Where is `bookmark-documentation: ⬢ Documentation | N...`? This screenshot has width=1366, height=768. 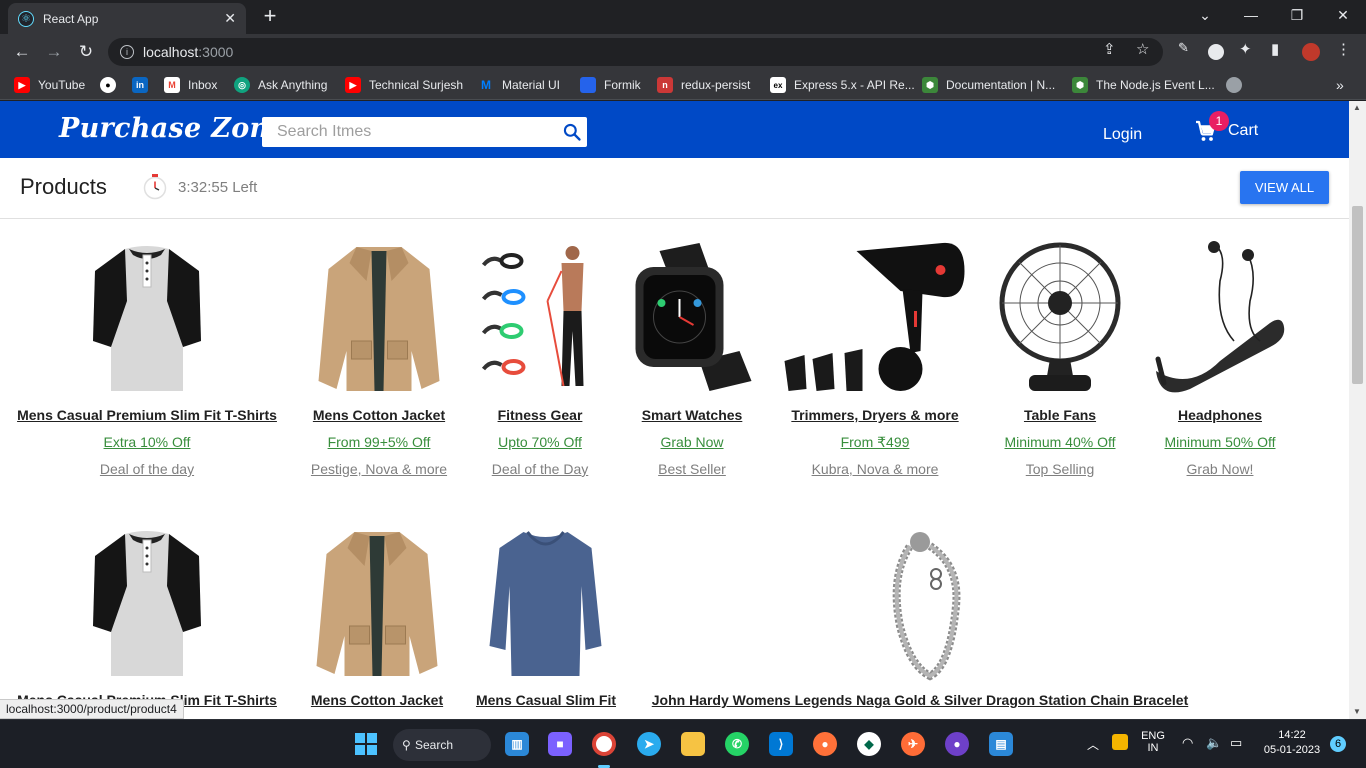 bookmark-documentation: ⬢ Documentation | N... is located at coordinates (988, 85).